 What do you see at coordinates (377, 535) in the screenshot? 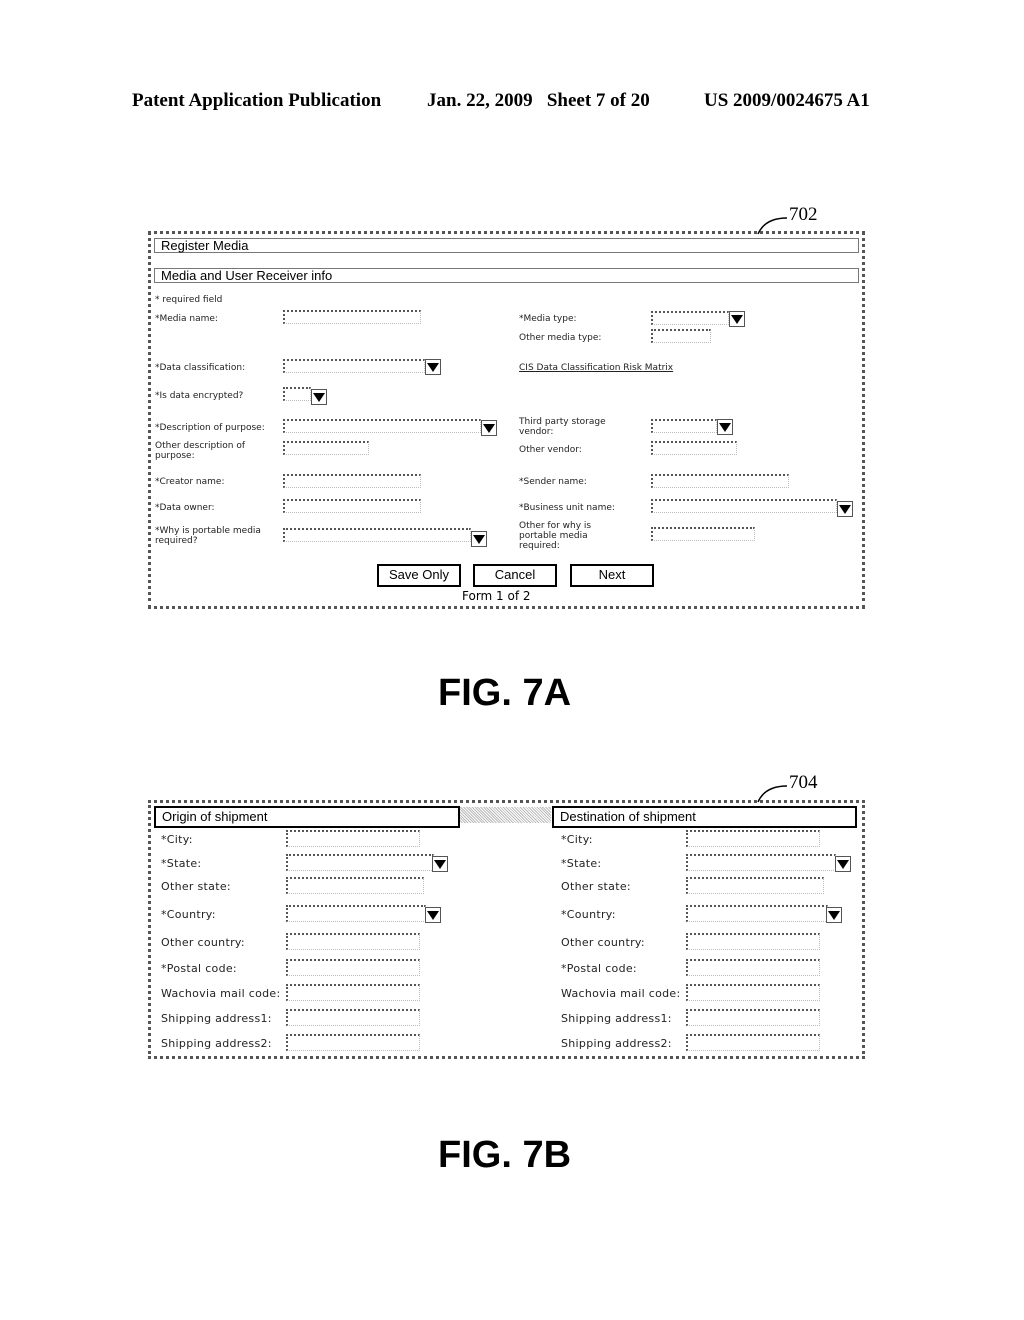
I see `why-portable-select` at bounding box center [377, 535].